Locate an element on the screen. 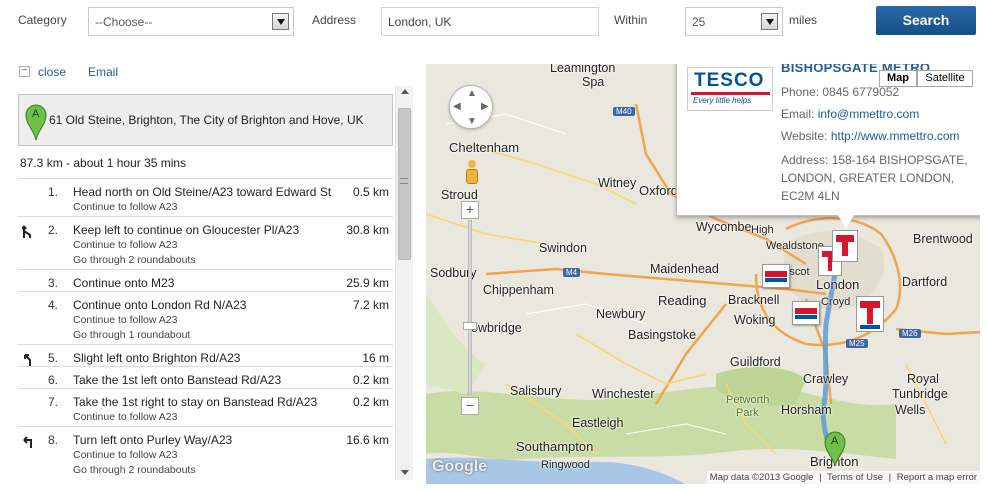 This screenshot has height=489, width=988. step-text: Turn left onto Purley Way/A23 is located at coordinates (153, 440).